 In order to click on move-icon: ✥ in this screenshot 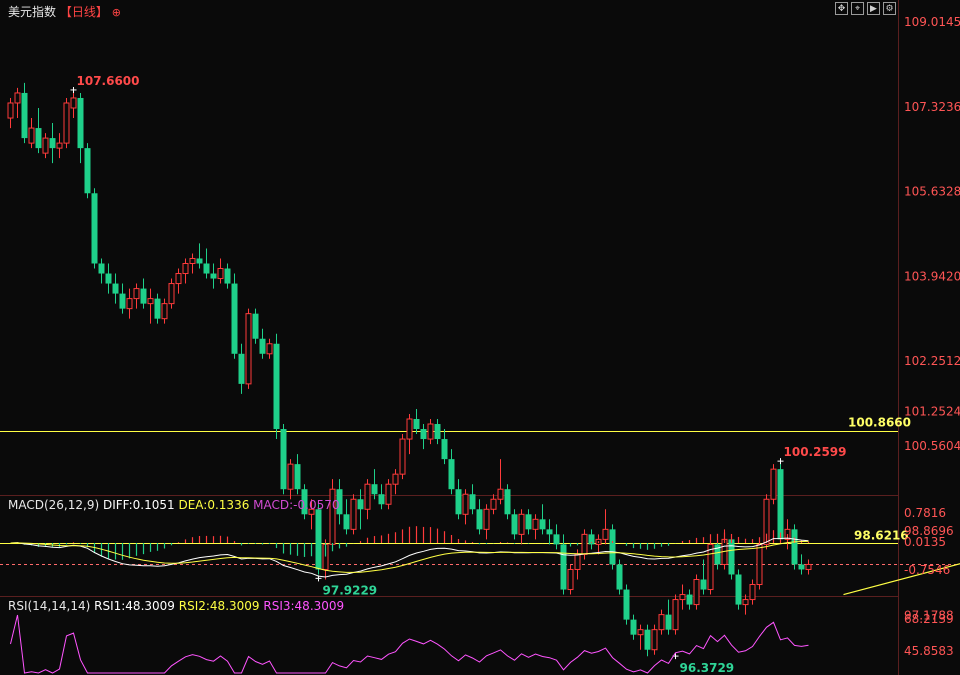, I will do `click(841, 8)`.